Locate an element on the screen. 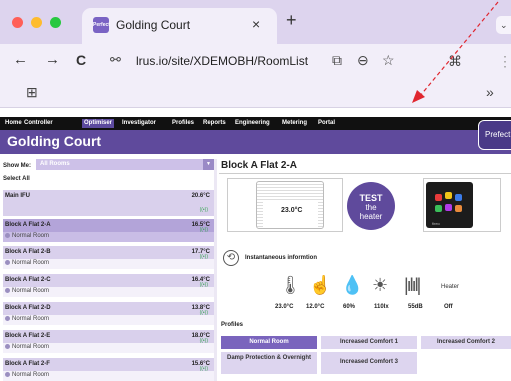 The image size is (511, 381). profile-button-increased-comfort-2: Increased Comfort 2 is located at coordinates (466, 342).